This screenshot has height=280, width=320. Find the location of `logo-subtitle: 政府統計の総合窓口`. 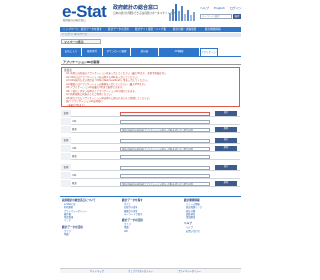

logo-subtitle: 政府統計の総合窓口 is located at coordinates (74, 20).